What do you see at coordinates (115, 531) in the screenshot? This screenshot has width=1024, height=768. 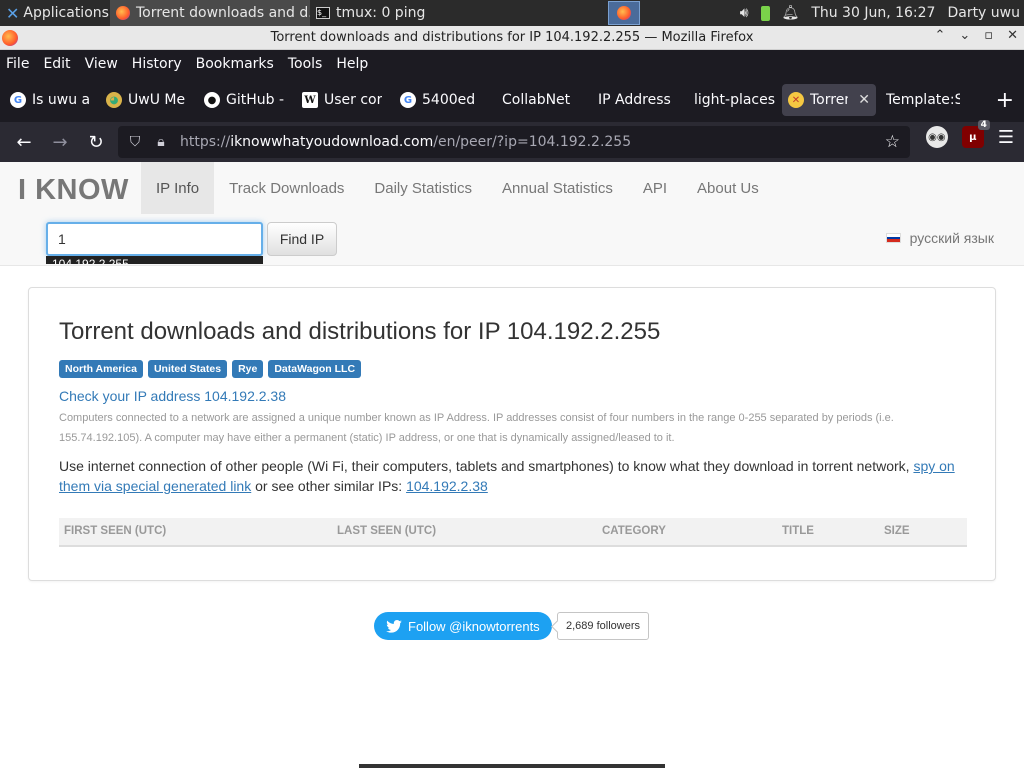 I see `col-first-seen: FIRST SEEN (UTC)` at bounding box center [115, 531].